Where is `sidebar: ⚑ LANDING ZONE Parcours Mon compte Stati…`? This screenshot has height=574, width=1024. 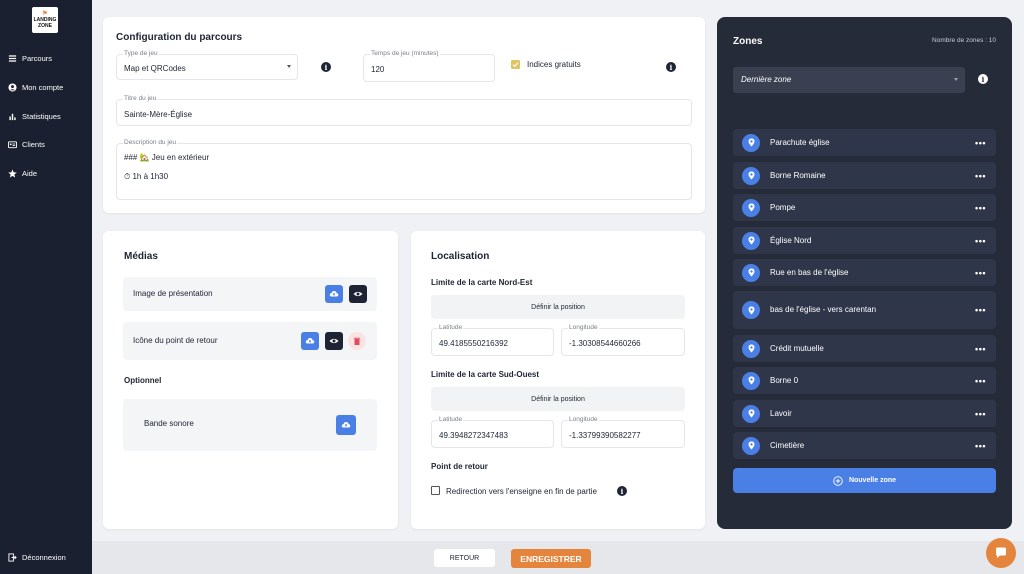 sidebar: ⚑ LANDING ZONE Parcours Mon compte Stati… is located at coordinates (46, 287).